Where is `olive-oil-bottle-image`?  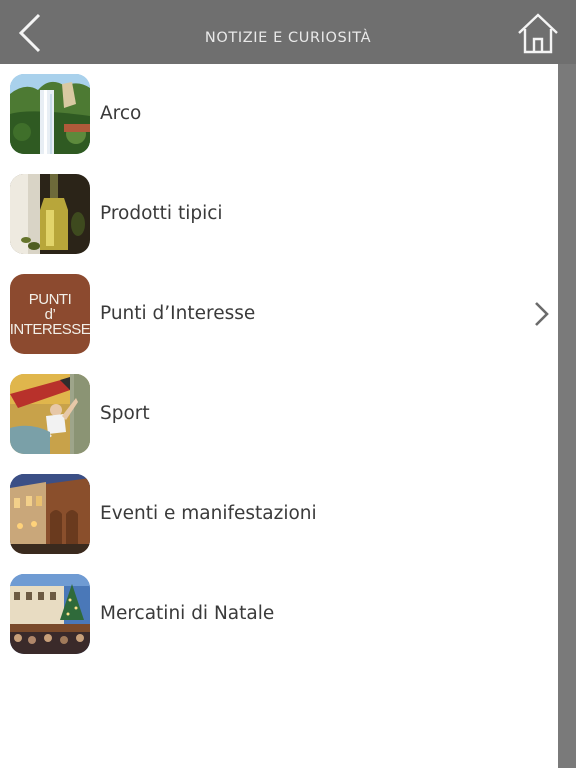
olive-oil-bottle-image is located at coordinates (50, 214).